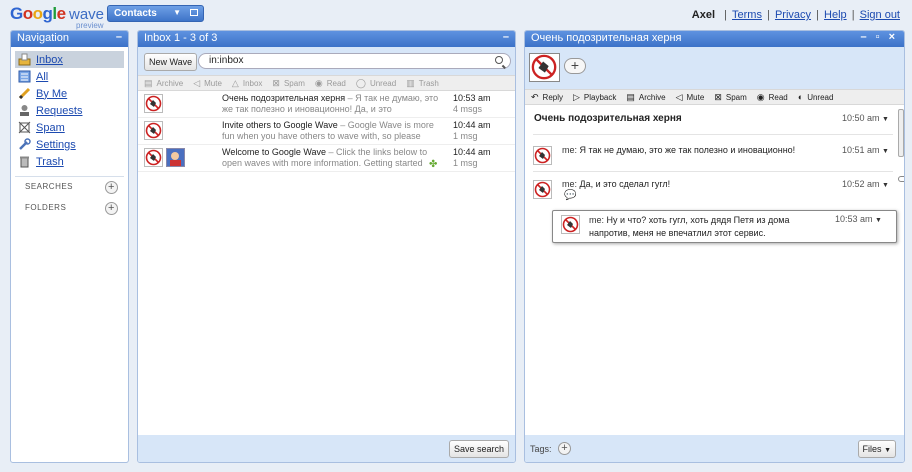 The width and height of the screenshot is (912, 472). I want to click on new-wave-button: New Wave, so click(171, 62).